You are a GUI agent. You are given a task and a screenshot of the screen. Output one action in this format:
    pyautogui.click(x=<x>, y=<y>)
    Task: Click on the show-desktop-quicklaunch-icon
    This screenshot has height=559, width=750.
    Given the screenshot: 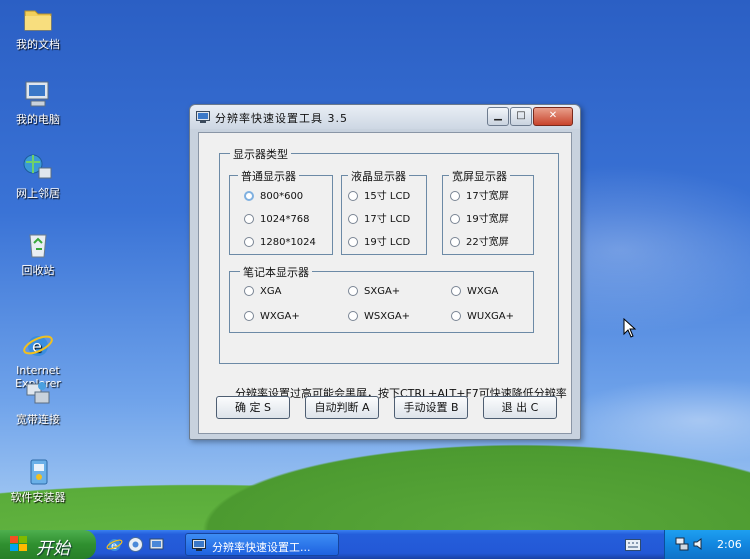 What is the action you would take?
    pyautogui.click(x=156, y=544)
    